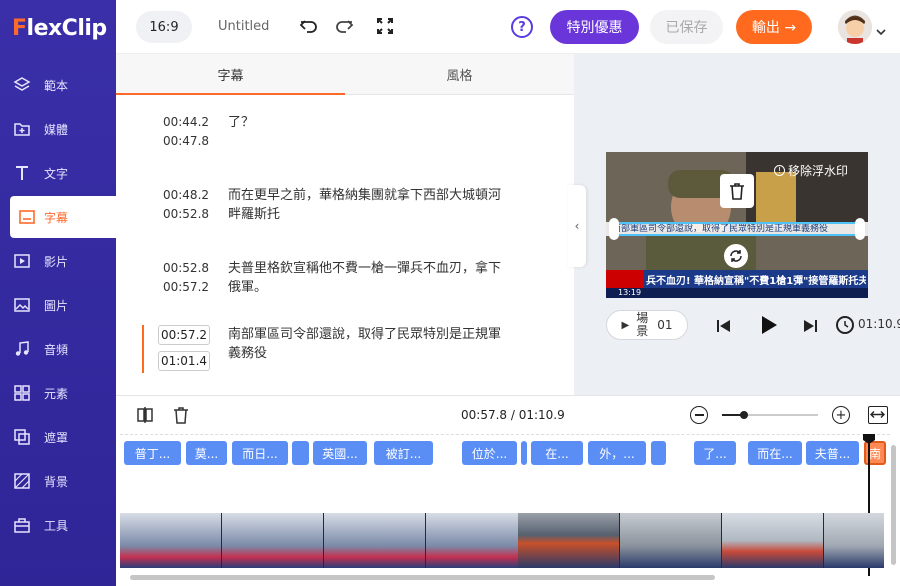 Image resolution: width=900 pixels, height=586 pixels. I want to click on selection-box, so click(737, 229).